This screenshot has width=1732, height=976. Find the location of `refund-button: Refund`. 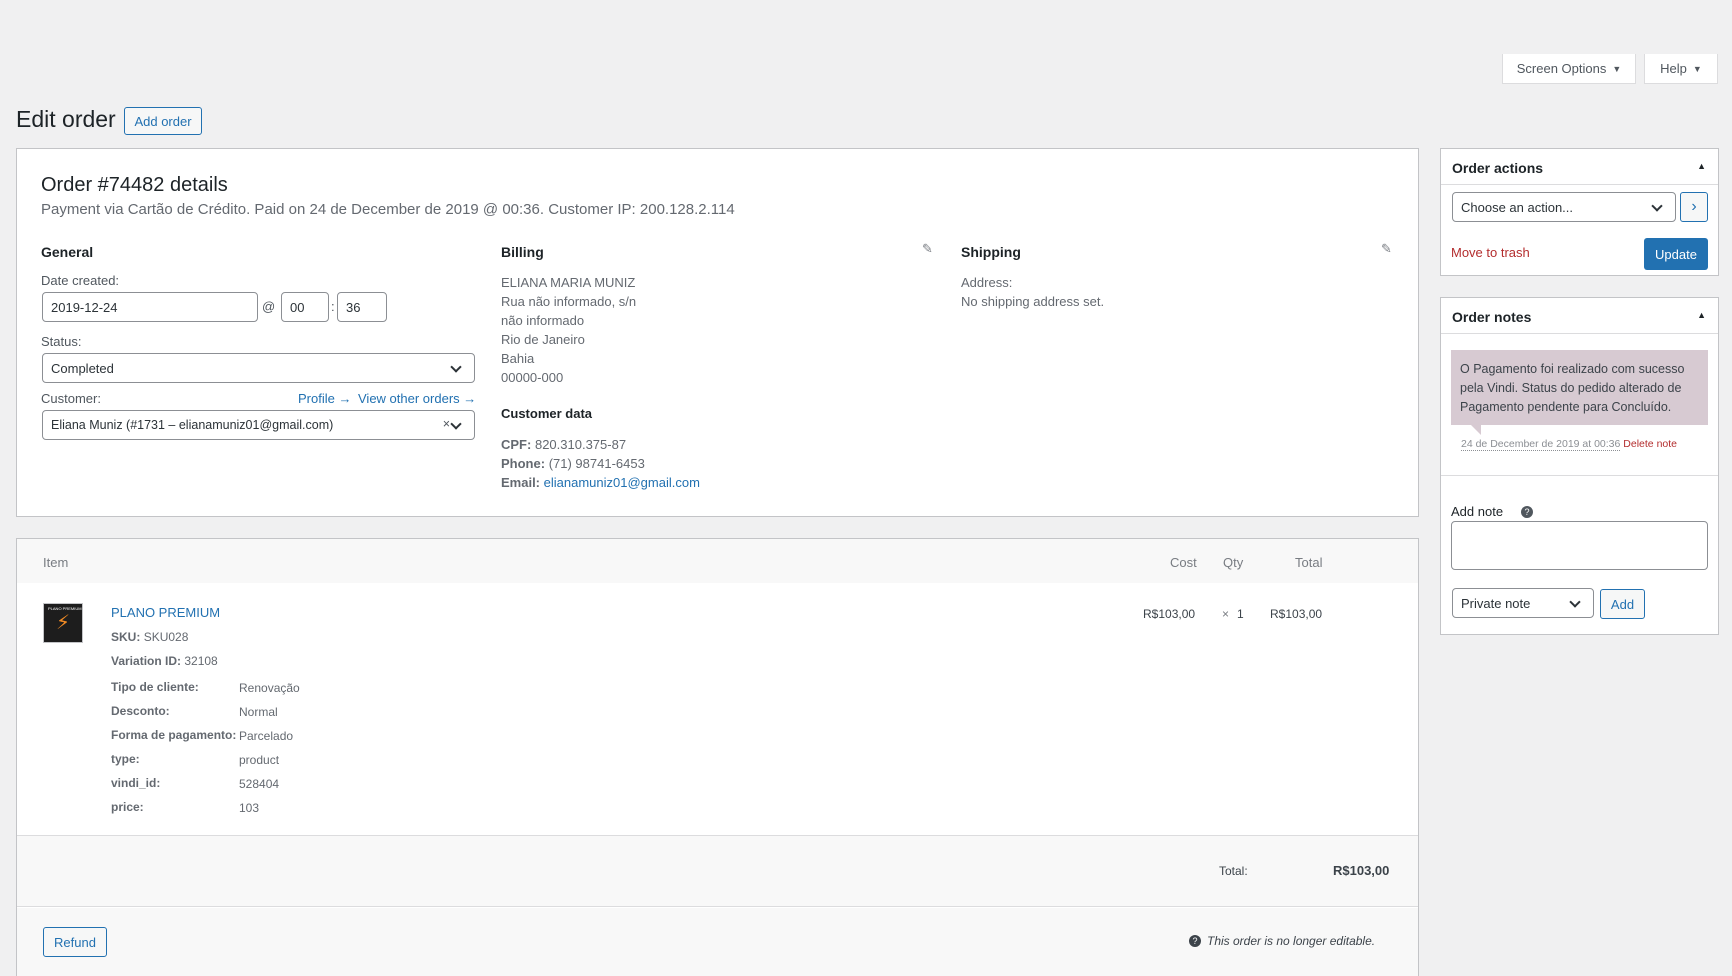

refund-button: Refund is located at coordinates (75, 942).